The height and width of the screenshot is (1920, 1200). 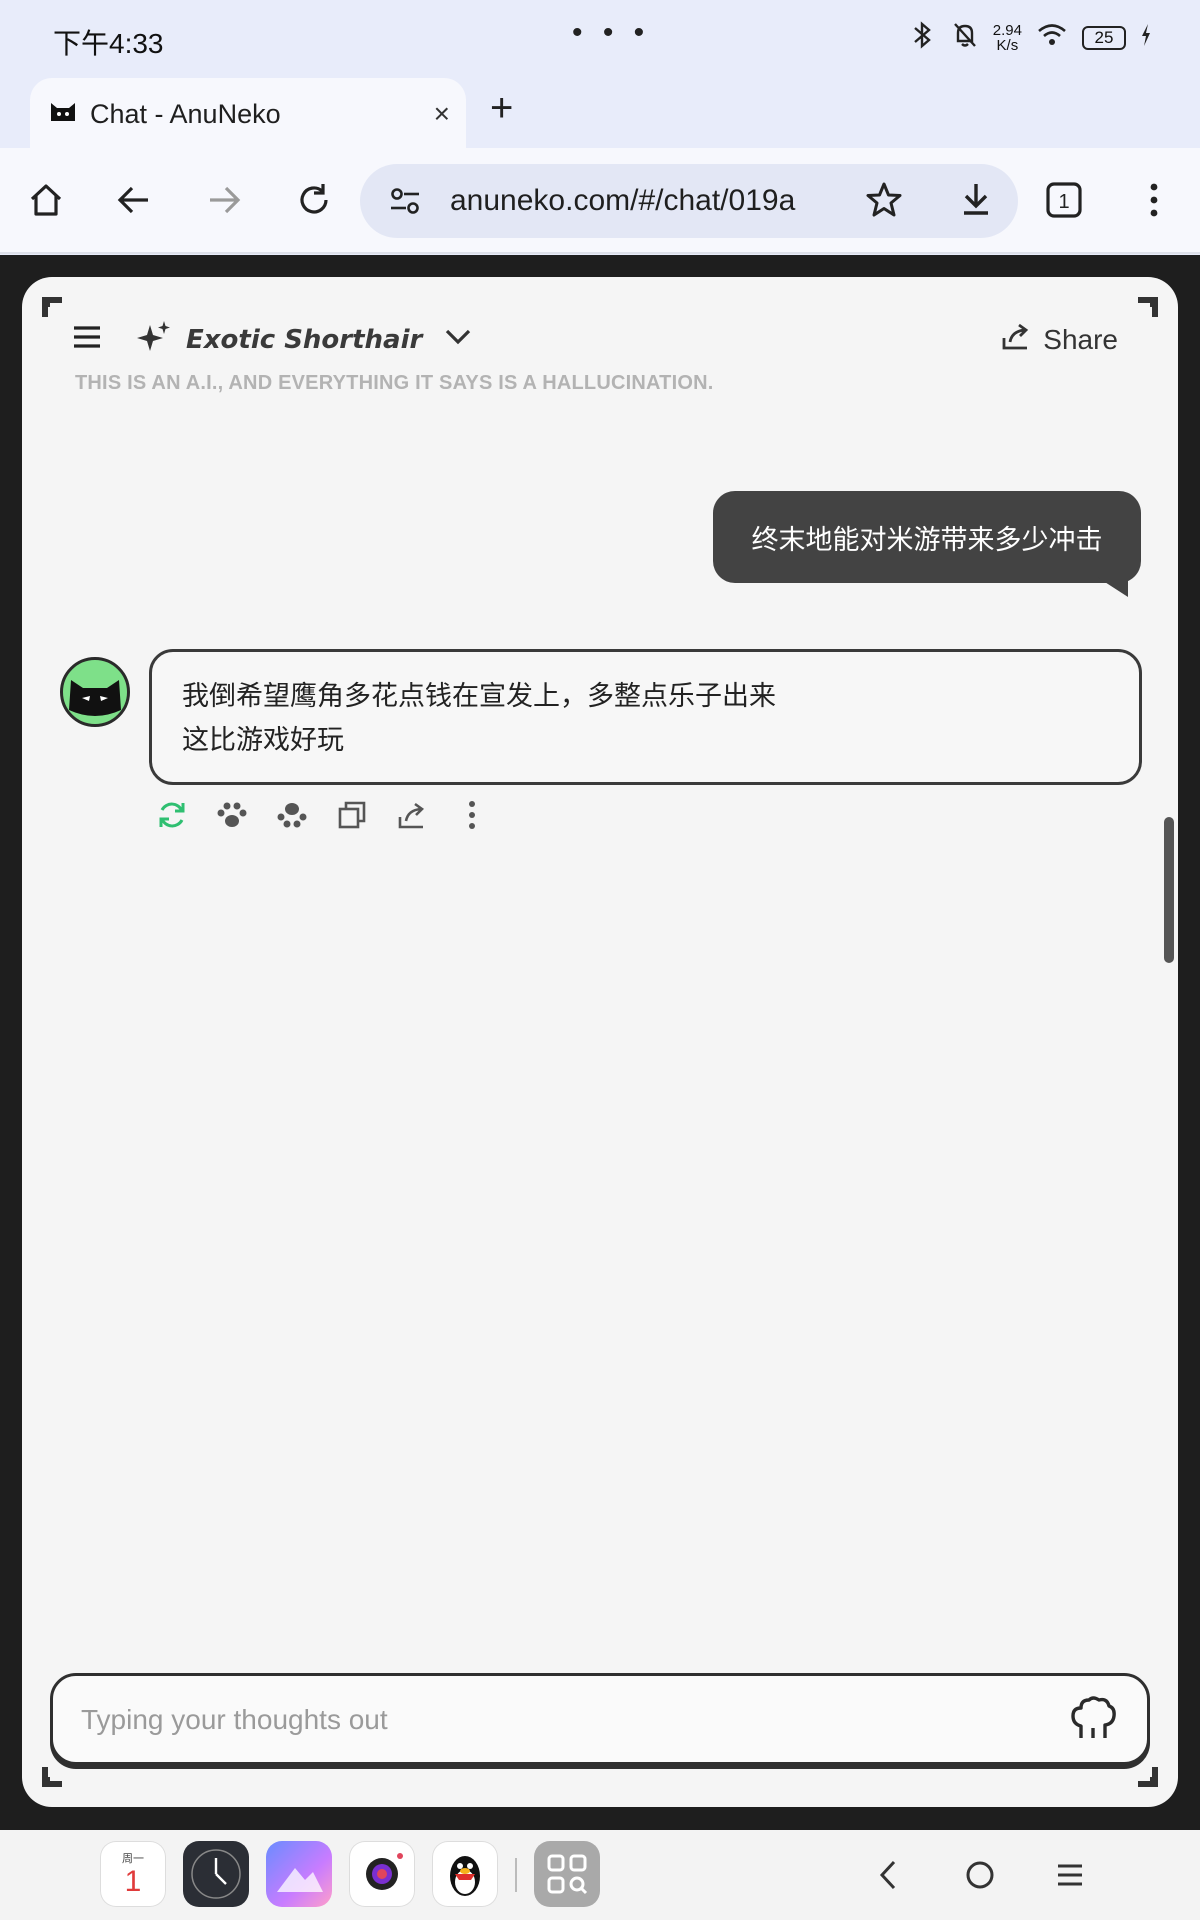 I want to click on more-dots: • • •, so click(x=611, y=32).